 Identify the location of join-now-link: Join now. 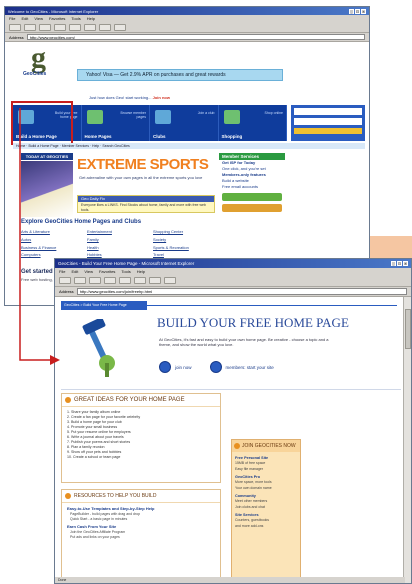
(161, 97).